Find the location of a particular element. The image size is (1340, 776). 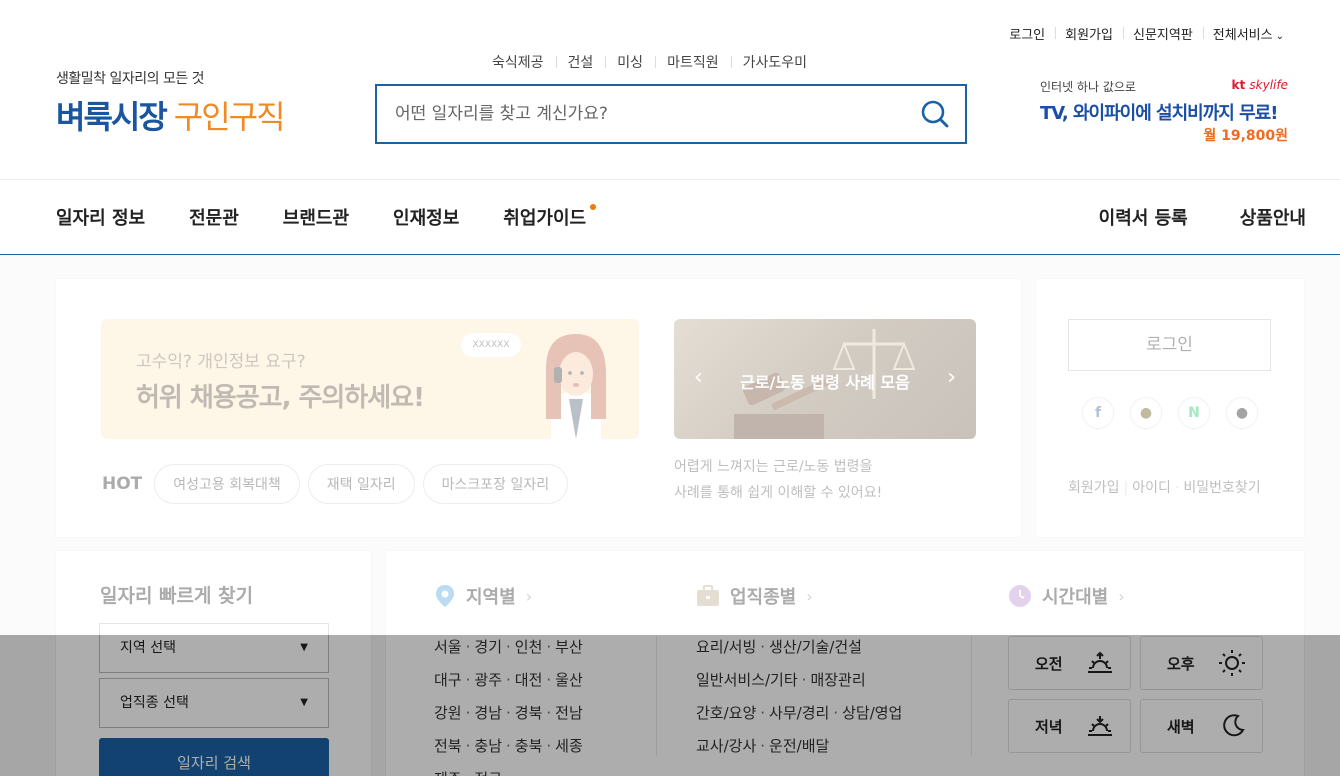

region-link: 경북 is located at coordinates (529, 713).